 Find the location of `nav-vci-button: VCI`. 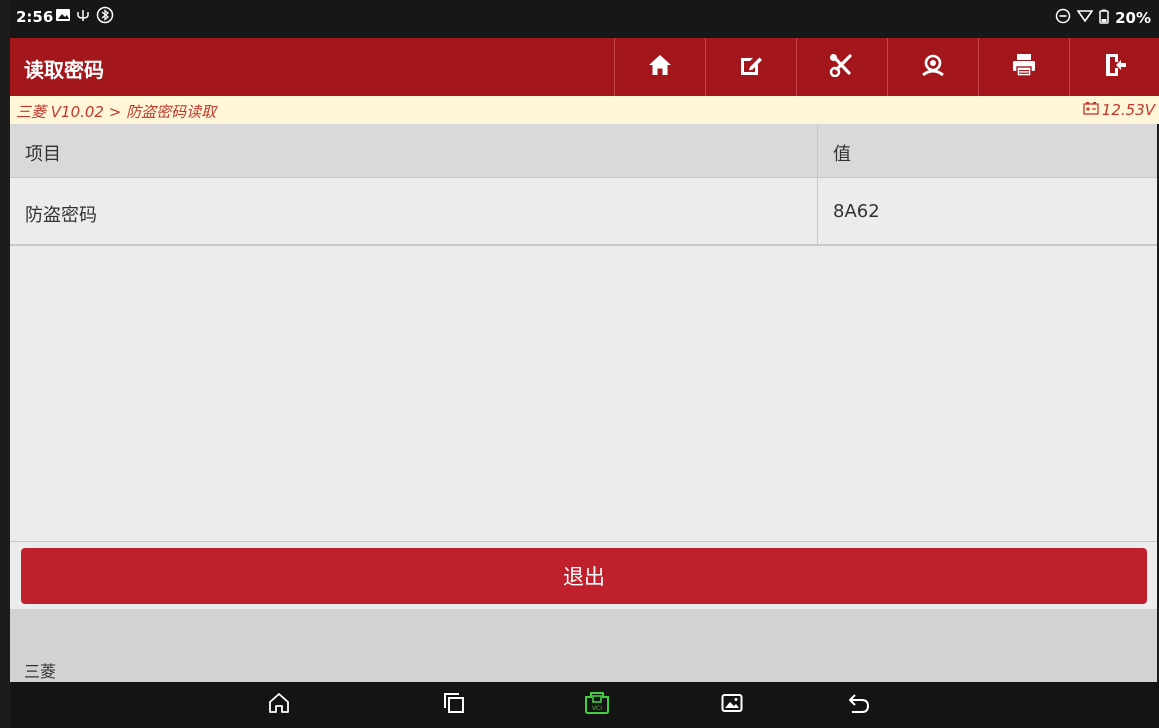

nav-vci-button: VCI is located at coordinates (597, 705).